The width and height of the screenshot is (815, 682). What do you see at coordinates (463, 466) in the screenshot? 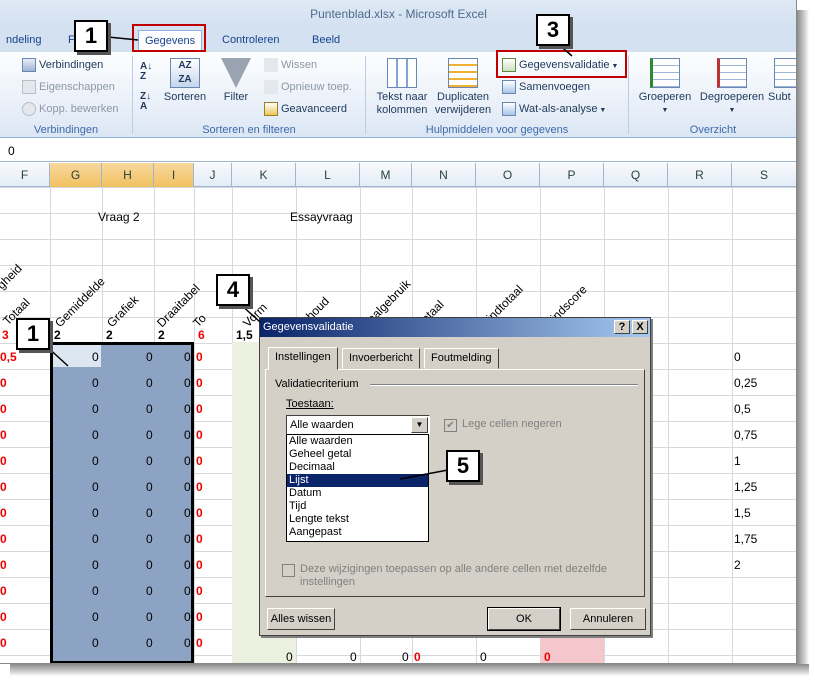
I see `callout-step-5: 5` at bounding box center [463, 466].